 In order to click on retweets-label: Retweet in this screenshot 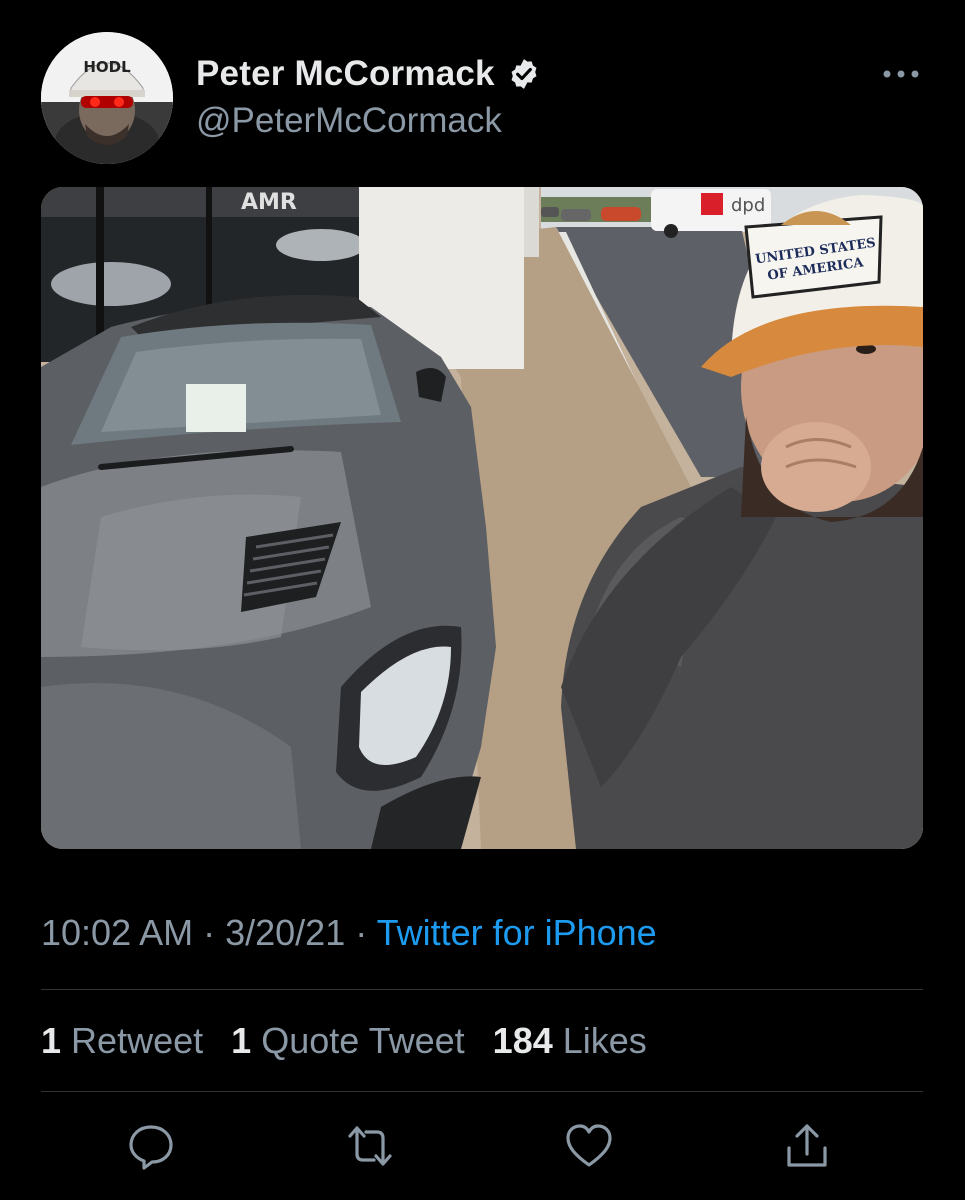, I will do `click(137, 1040)`.